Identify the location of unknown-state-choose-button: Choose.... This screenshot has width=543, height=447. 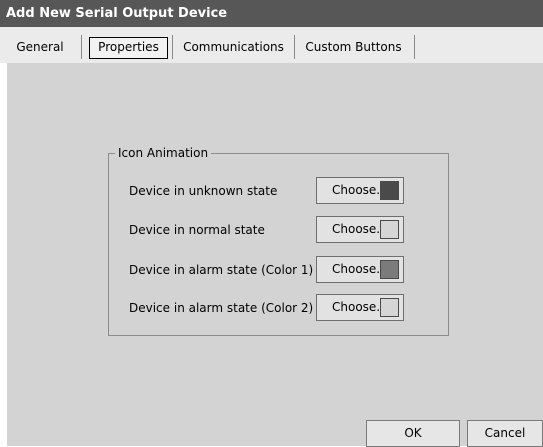
(360, 190).